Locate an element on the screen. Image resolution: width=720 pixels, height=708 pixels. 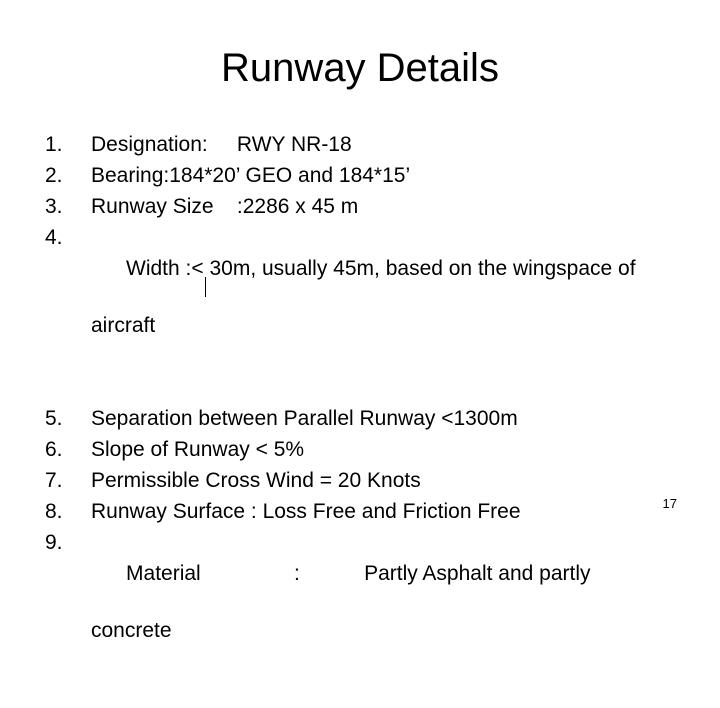
item-text: Slope of Runway < 5% is located at coordinates (198, 449).